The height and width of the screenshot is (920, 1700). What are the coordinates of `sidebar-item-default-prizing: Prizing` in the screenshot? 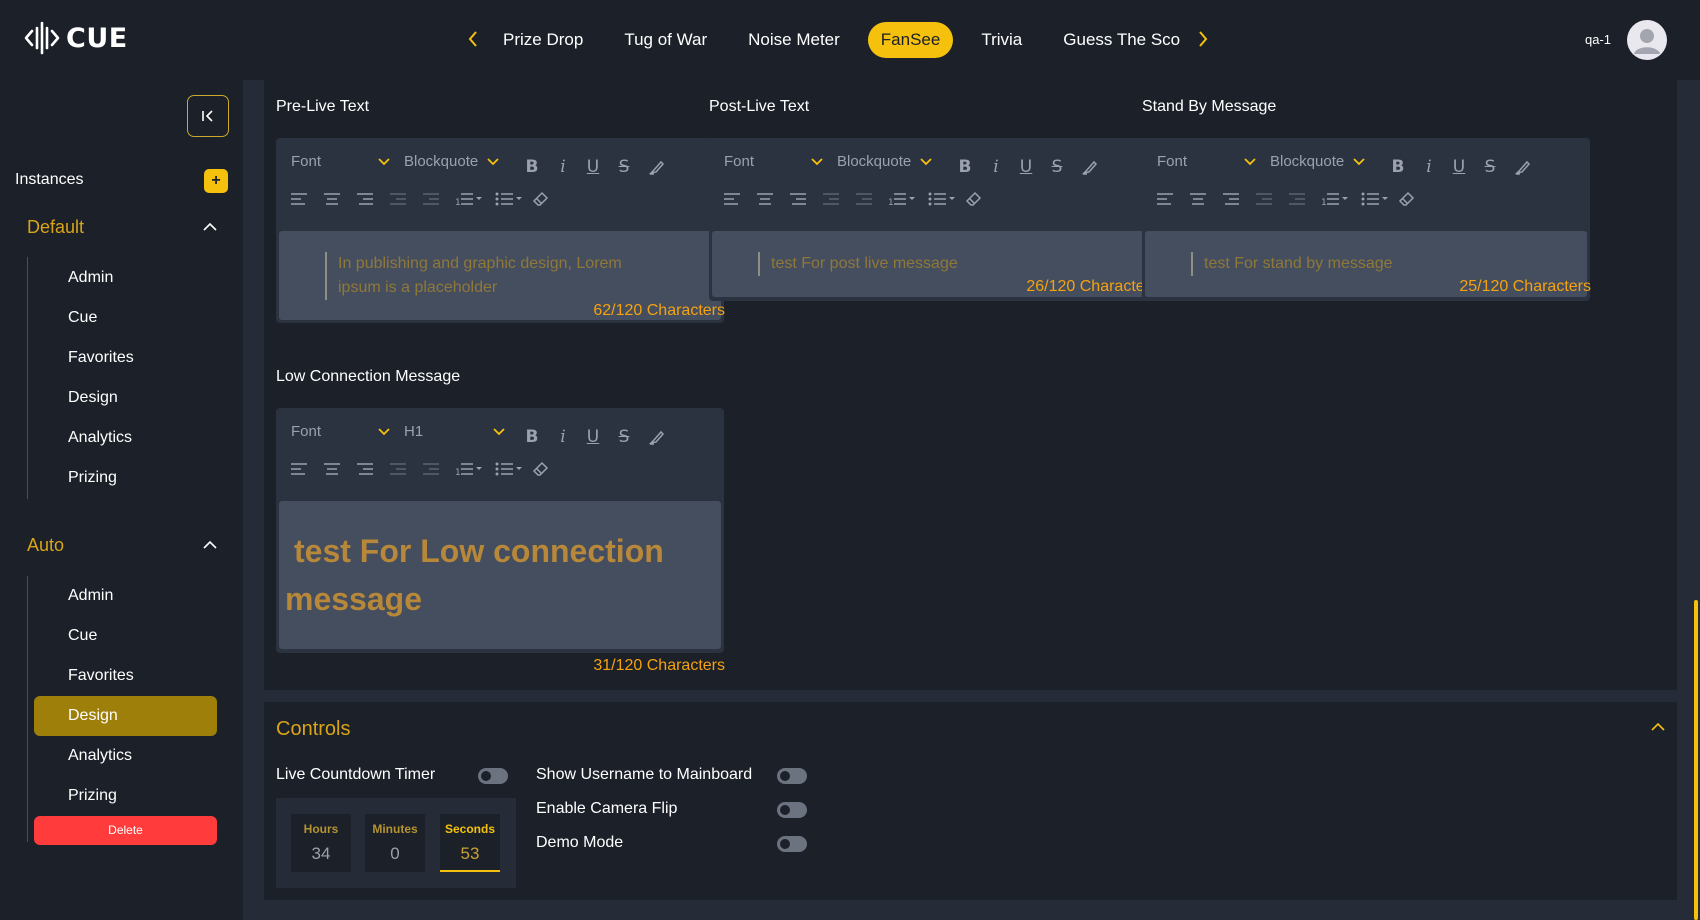 It's located at (125, 478).